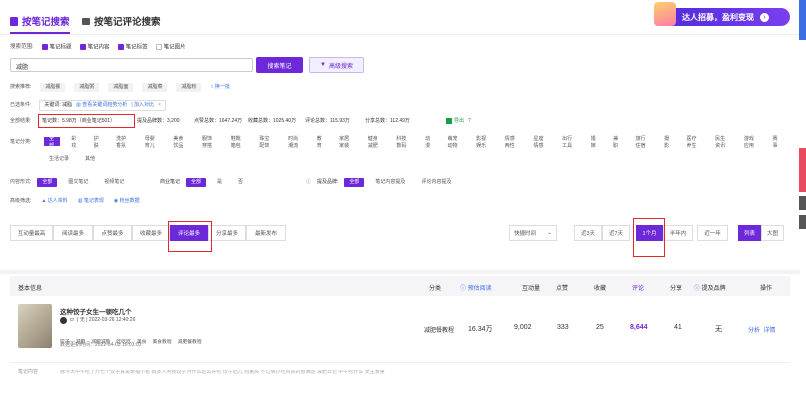  Describe the element at coordinates (78, 182) in the screenshot. I see `content-type-image: 图文笔记` at that location.